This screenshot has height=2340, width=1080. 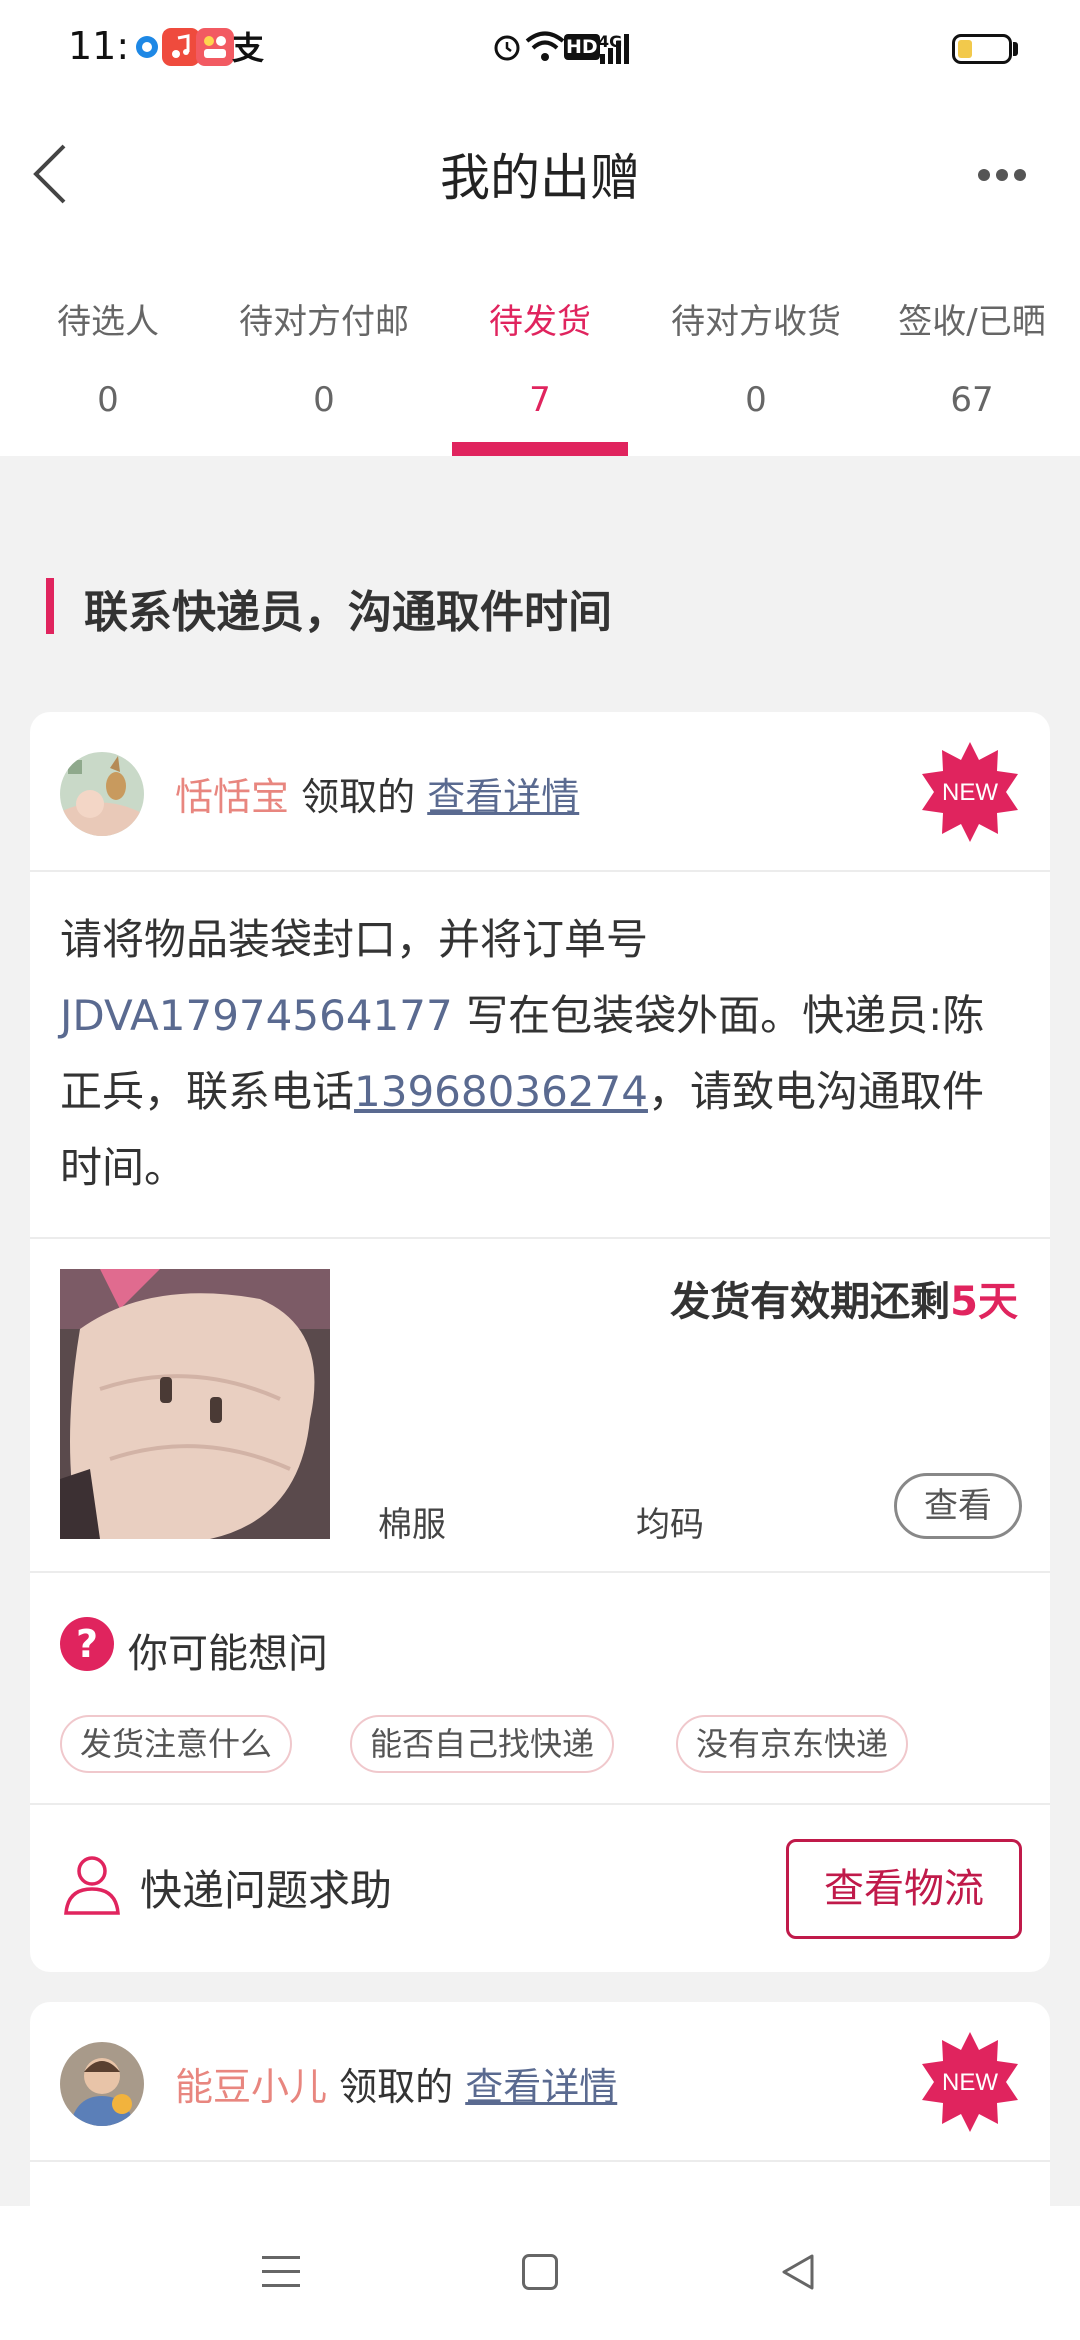 What do you see at coordinates (545, 50) in the screenshot?
I see `wifi-icon` at bounding box center [545, 50].